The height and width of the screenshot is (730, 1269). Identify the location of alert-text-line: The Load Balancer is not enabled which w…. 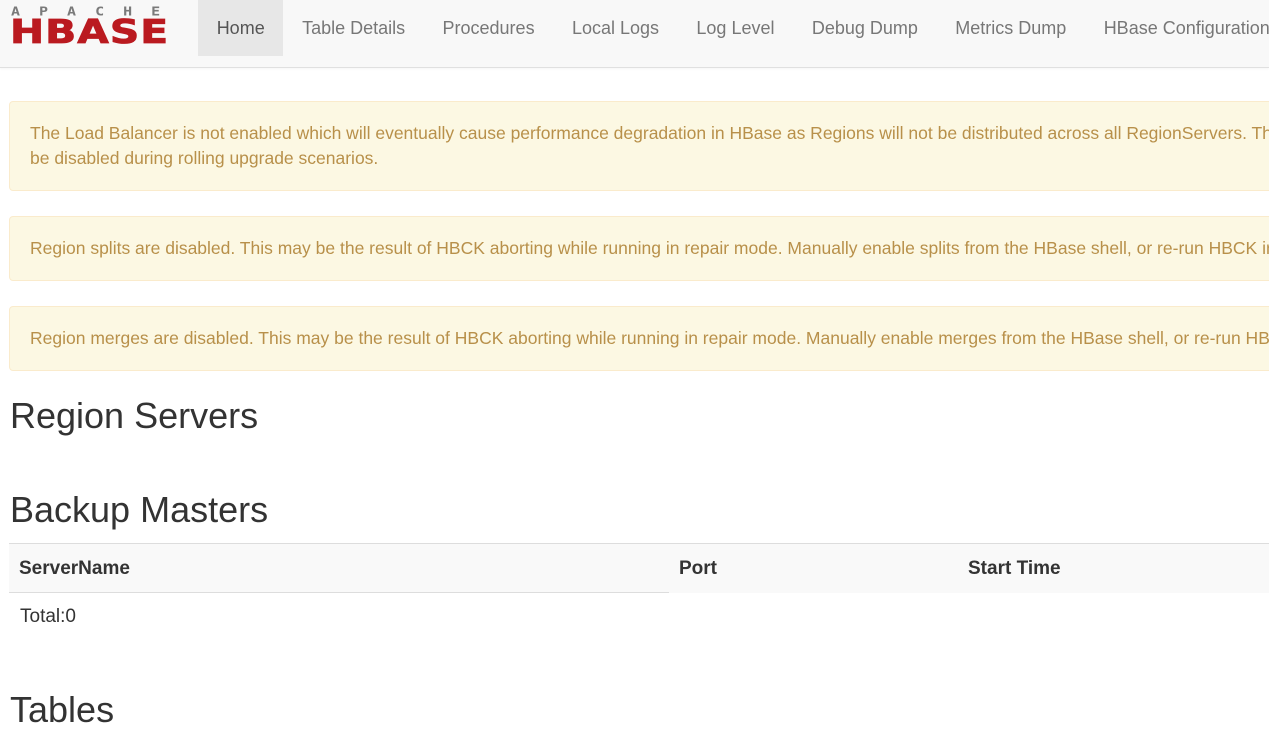
(649, 133).